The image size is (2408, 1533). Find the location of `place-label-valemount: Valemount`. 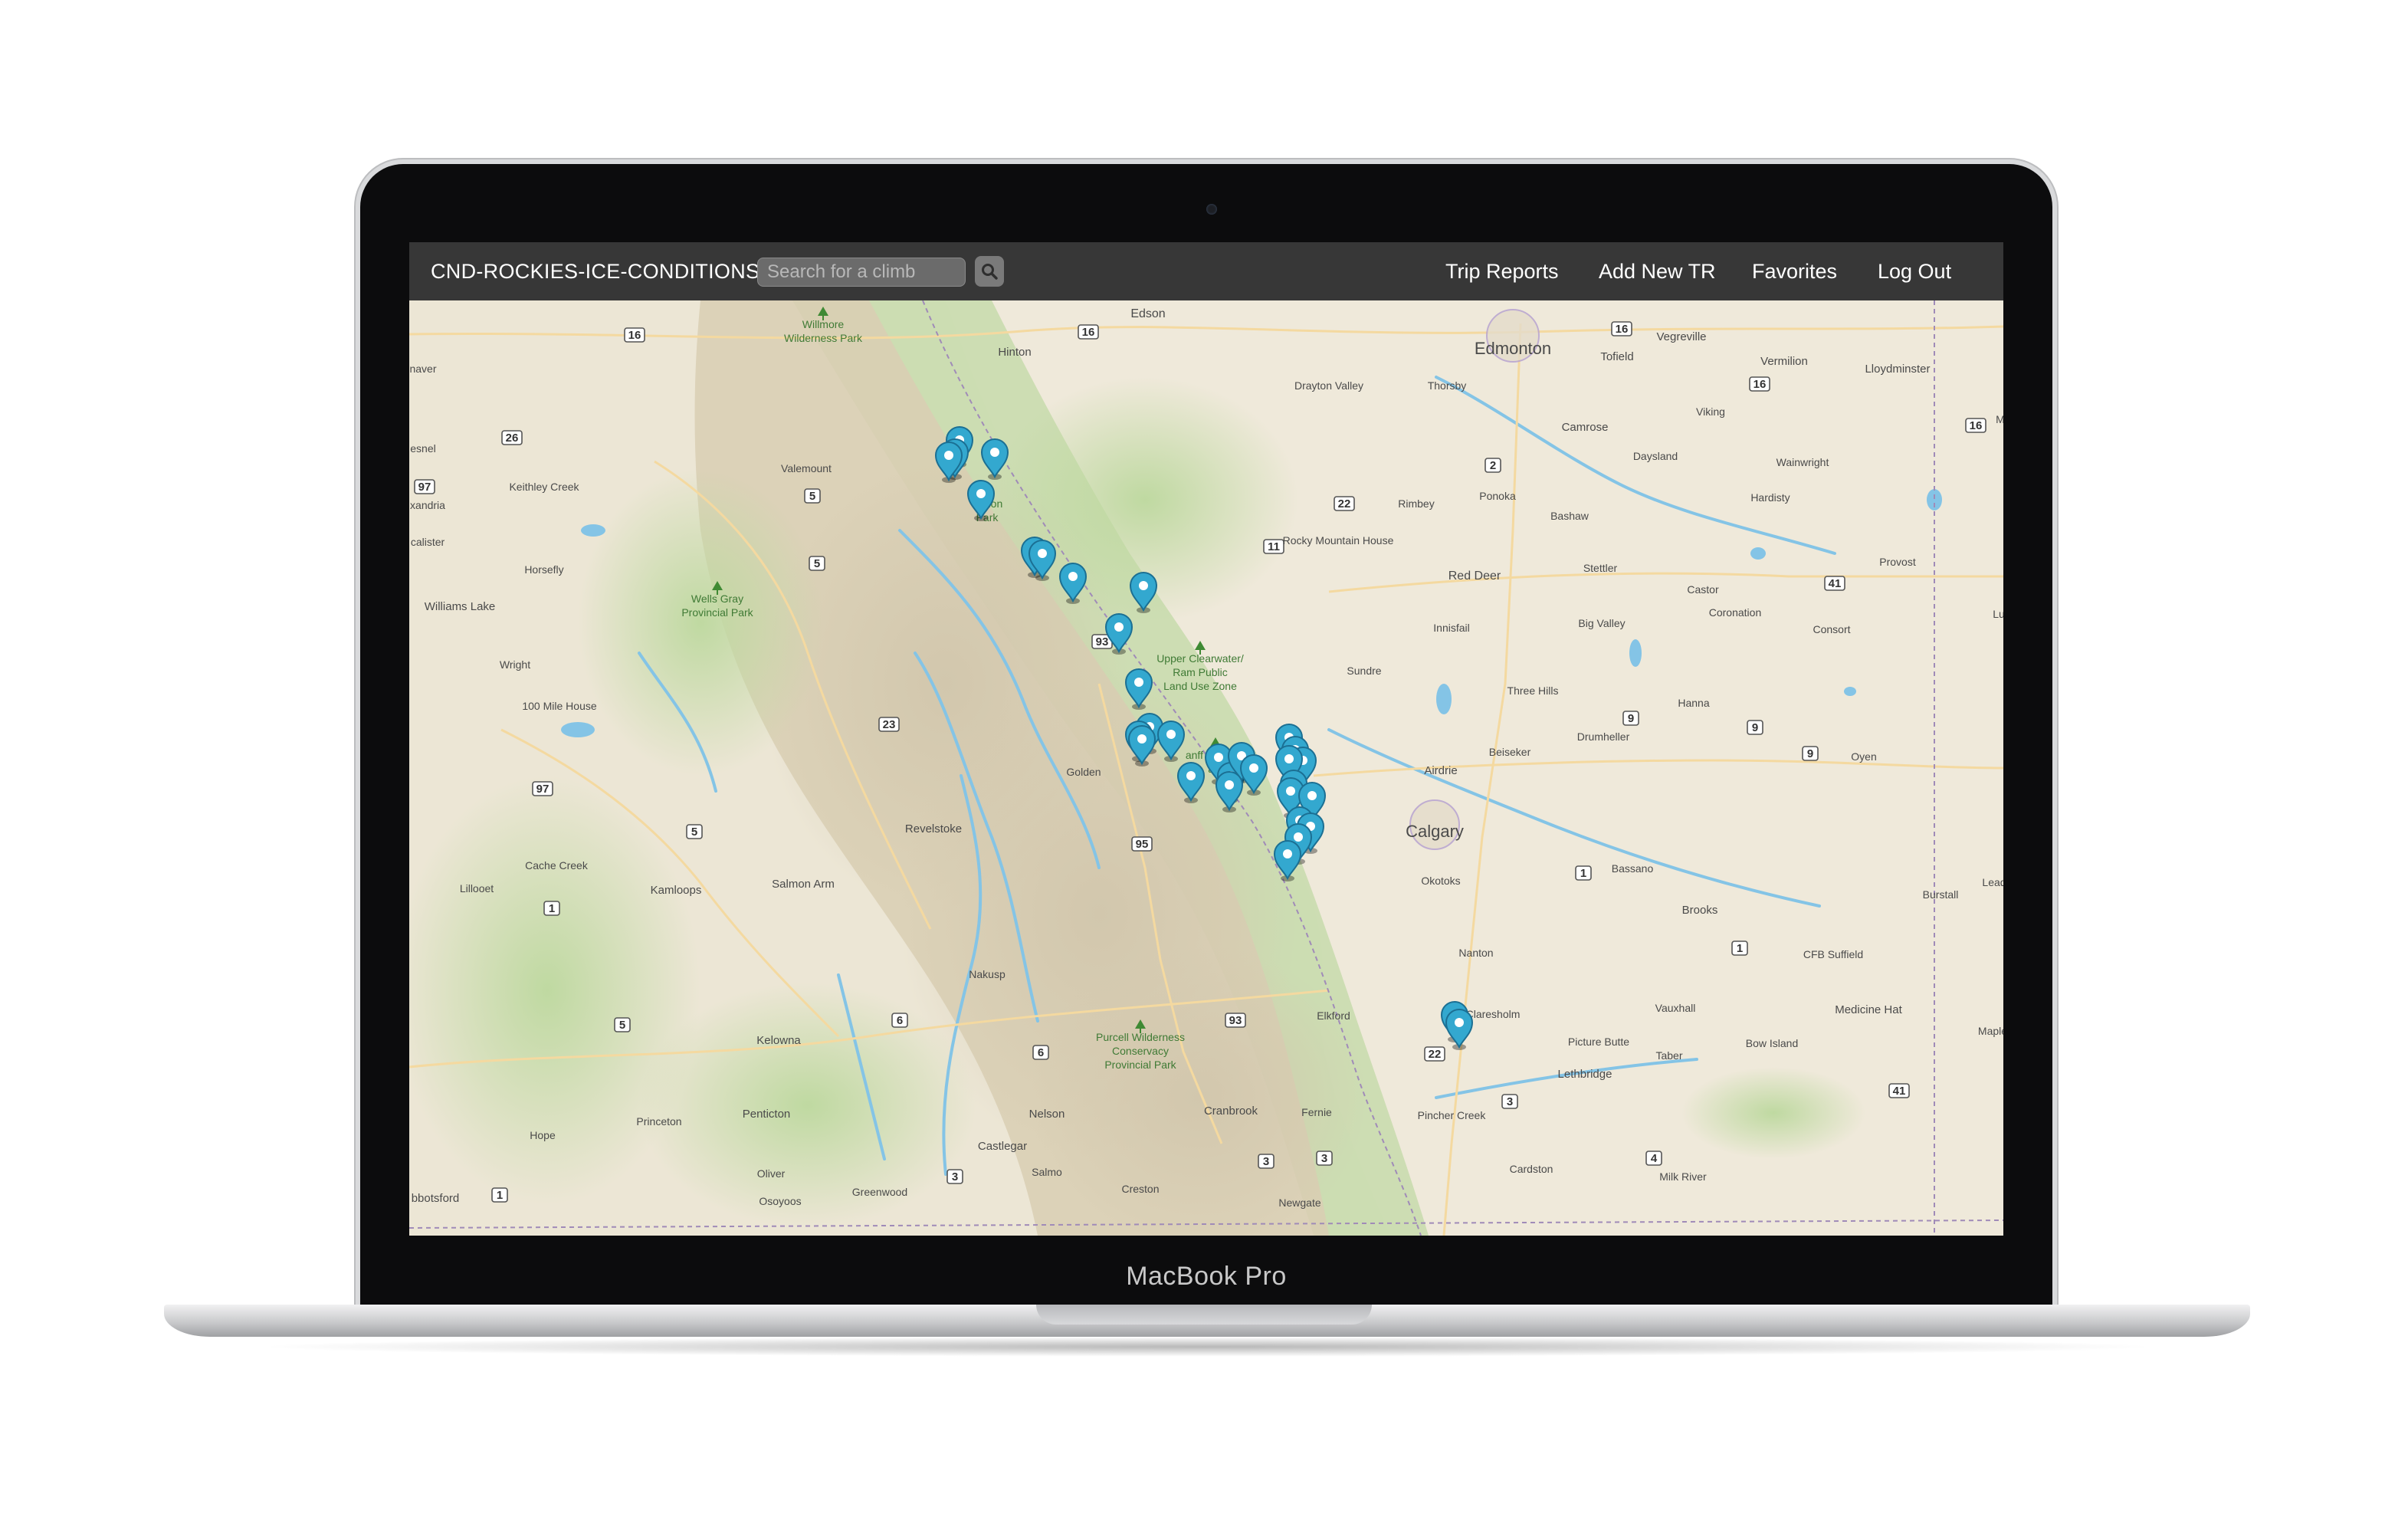

place-label-valemount: Valemount is located at coordinates (806, 468).